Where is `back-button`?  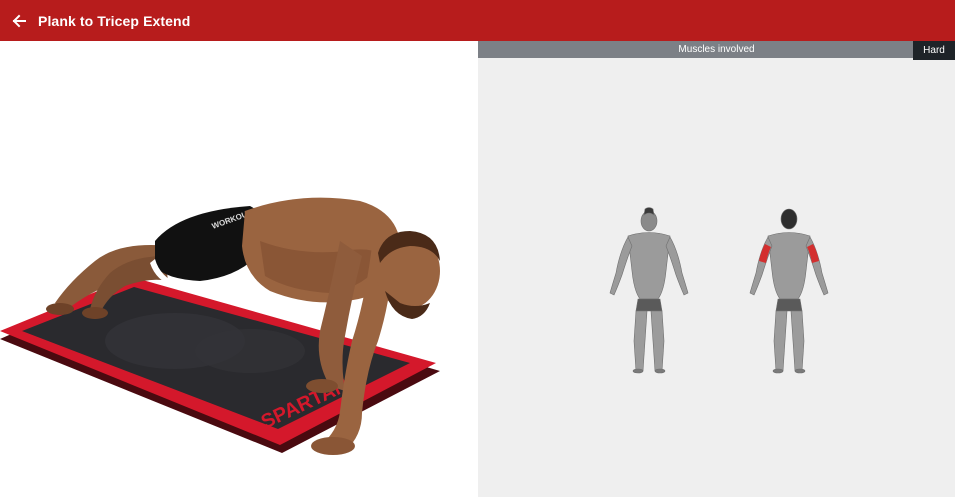 back-button is located at coordinates (19, 20).